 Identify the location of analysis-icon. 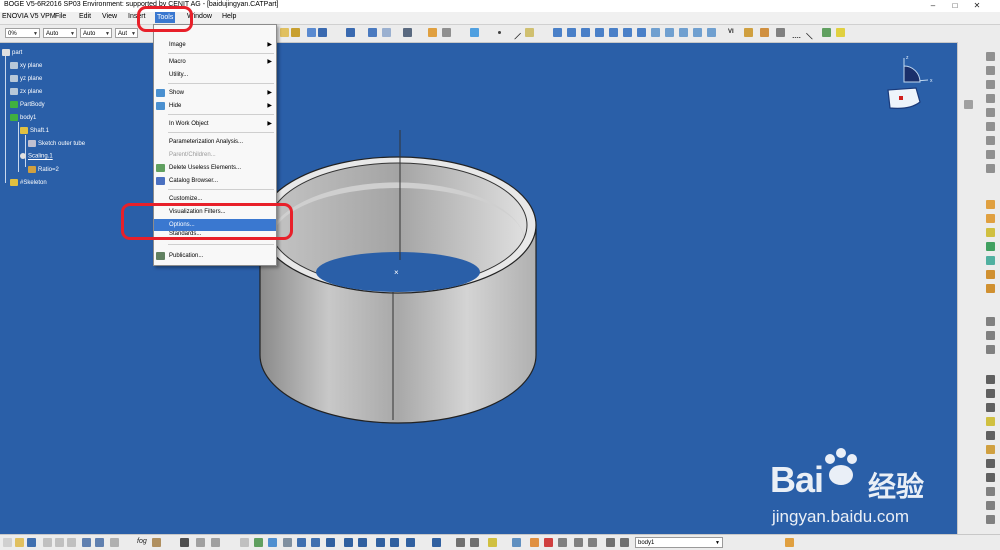
(372, 32).